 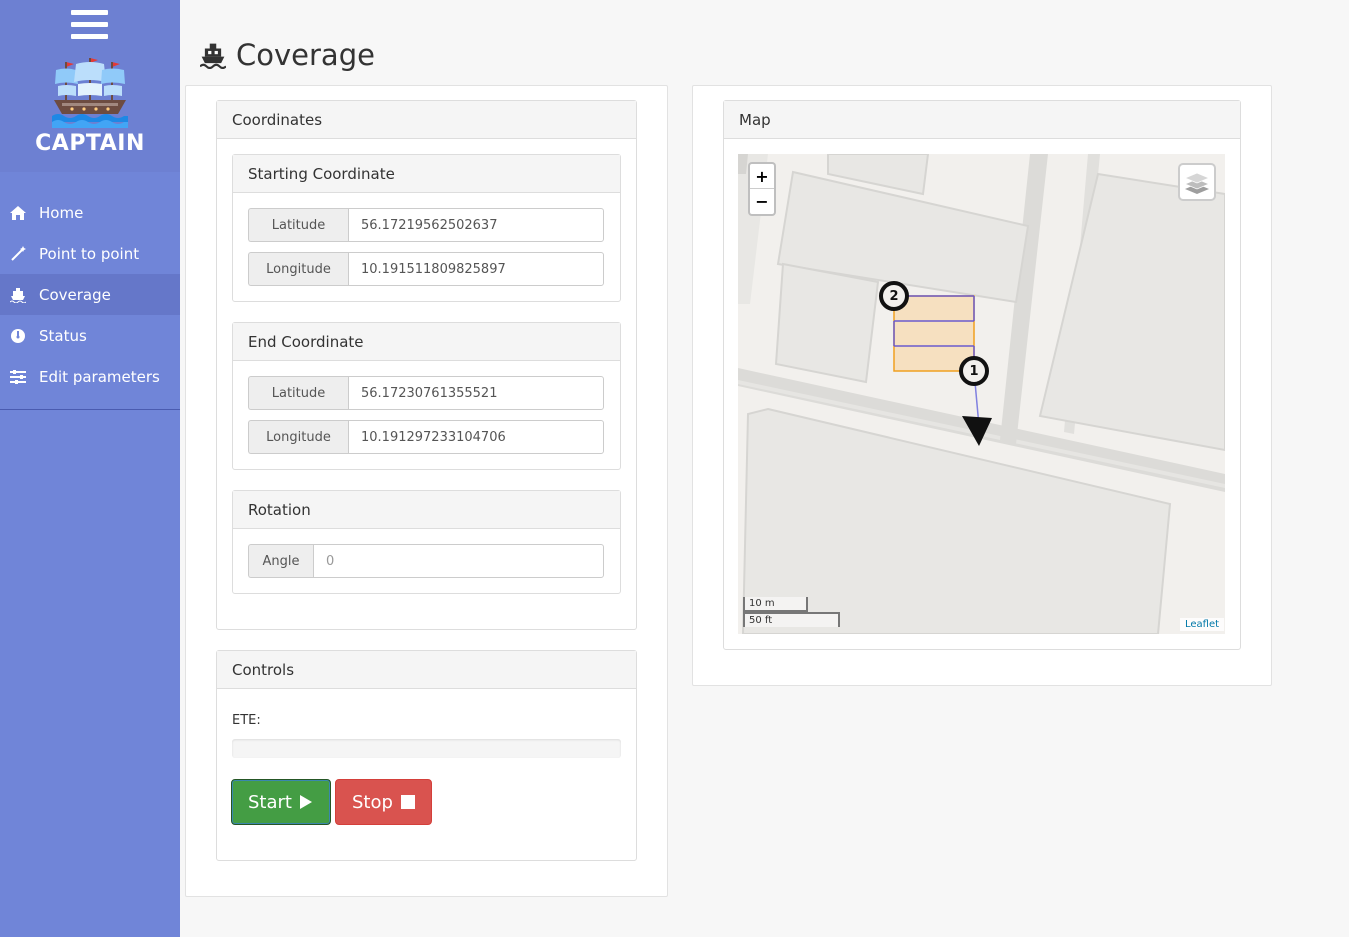 I want to click on scale-imperial: 50 ft, so click(x=791, y=619).